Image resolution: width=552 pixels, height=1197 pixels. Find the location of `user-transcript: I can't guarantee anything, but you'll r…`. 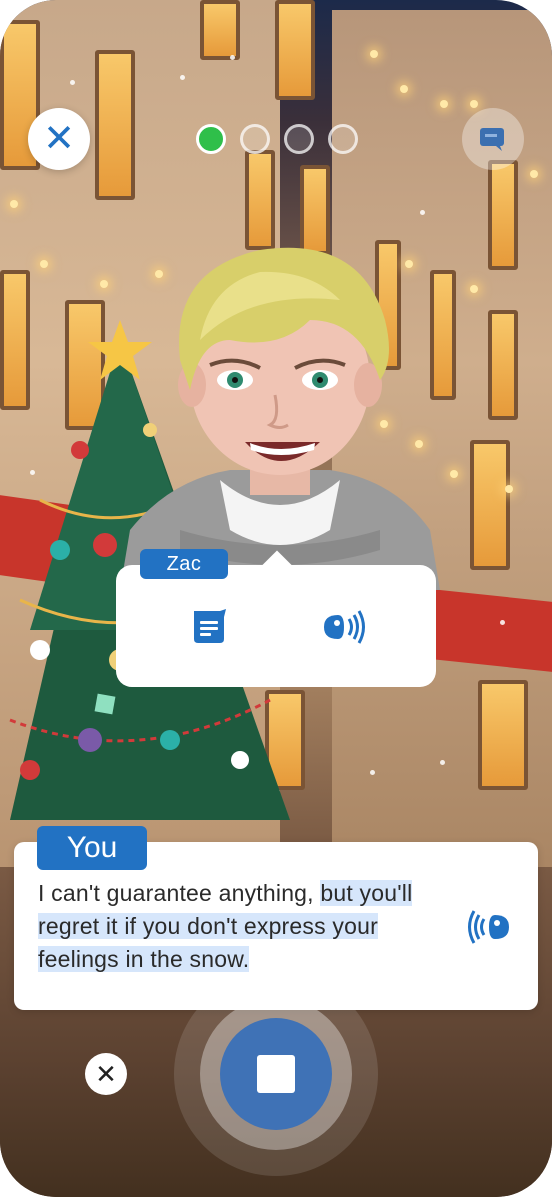

user-transcript: I can't guarantee anything, but you'll r… is located at coordinates (248, 926).